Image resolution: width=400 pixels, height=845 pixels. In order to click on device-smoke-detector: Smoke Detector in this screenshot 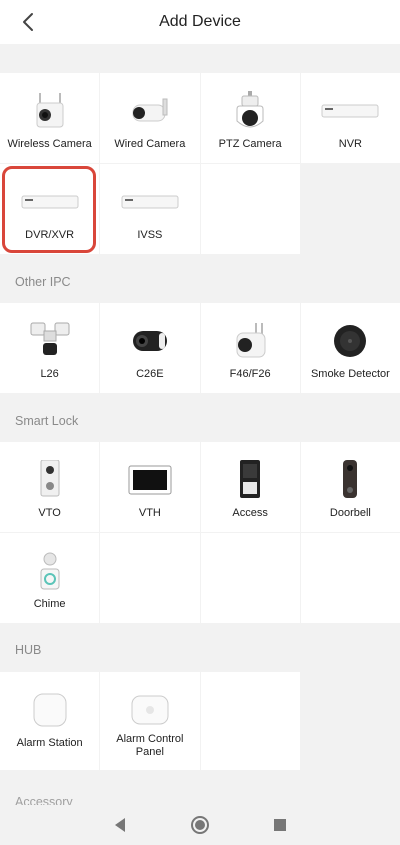, I will do `click(350, 348)`.